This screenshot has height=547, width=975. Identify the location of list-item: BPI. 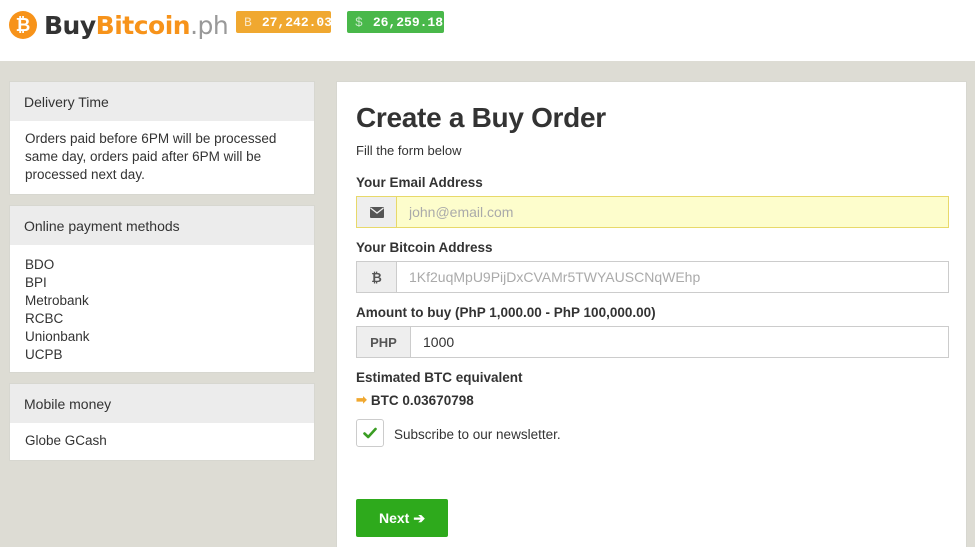
(36, 282).